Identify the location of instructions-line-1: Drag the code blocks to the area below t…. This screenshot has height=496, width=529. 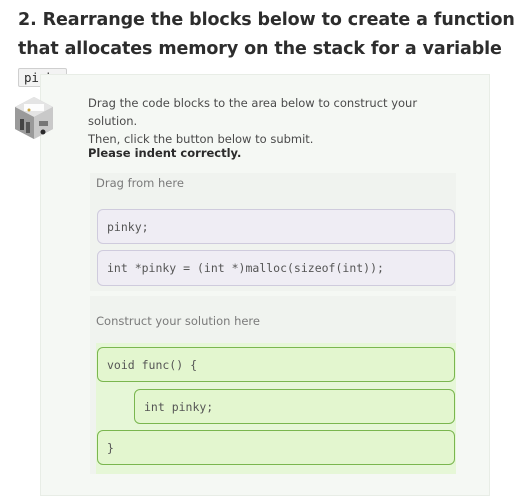
(253, 112).